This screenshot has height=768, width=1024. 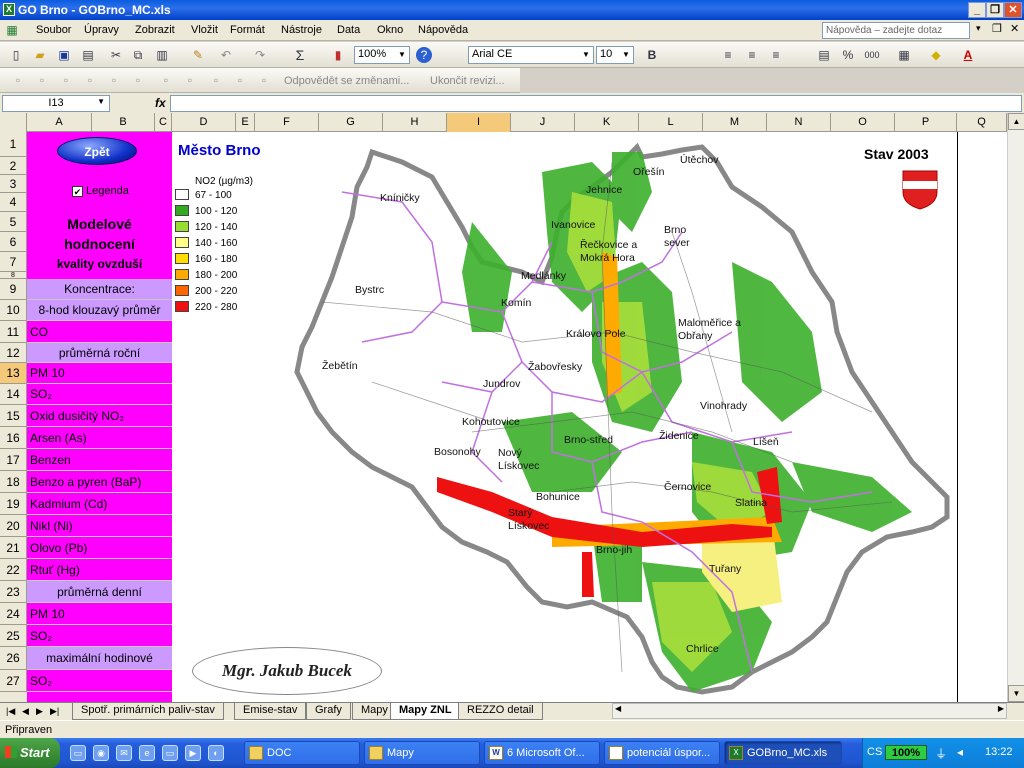 I want to click on col-a: A, so click(x=59, y=122).